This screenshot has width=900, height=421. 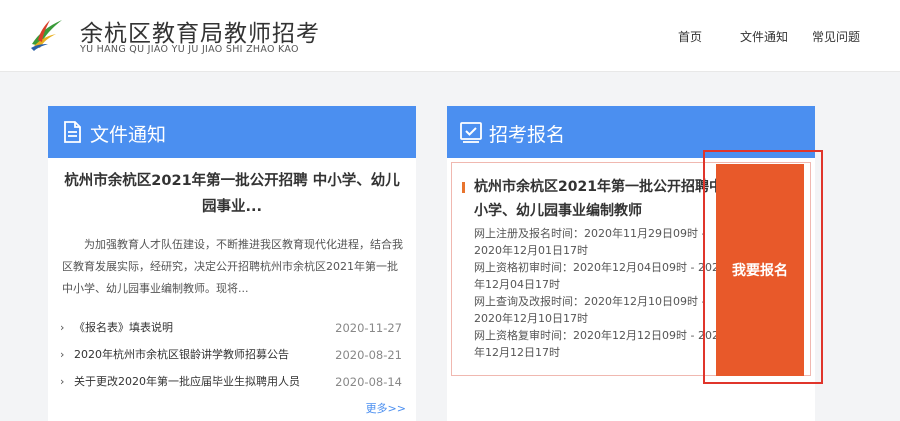 I want to click on list-item: › 关于更改2020年第一批应届毕业生拟聘用人员 2020-08-14, so click(x=233, y=385).